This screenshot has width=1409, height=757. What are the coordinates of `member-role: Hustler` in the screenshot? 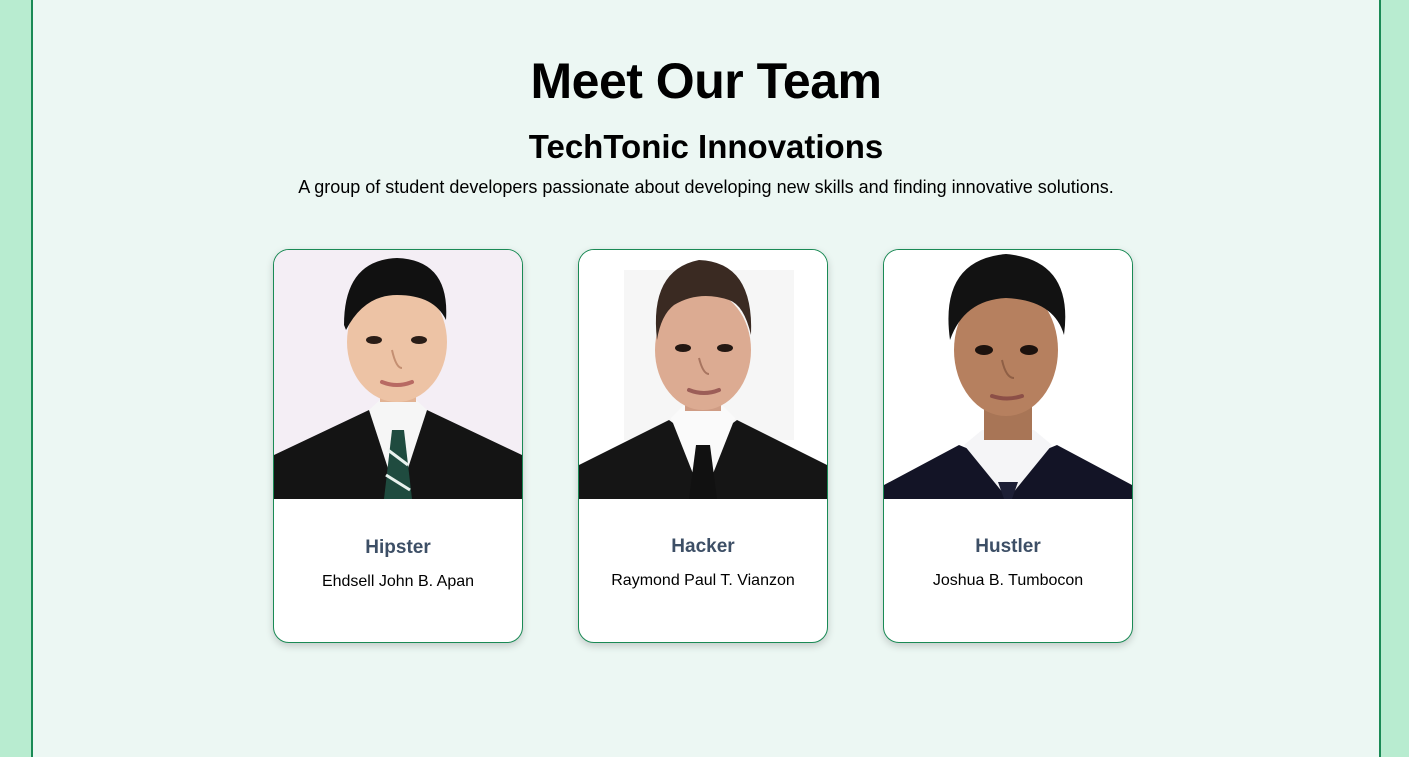 It's located at (1008, 546).